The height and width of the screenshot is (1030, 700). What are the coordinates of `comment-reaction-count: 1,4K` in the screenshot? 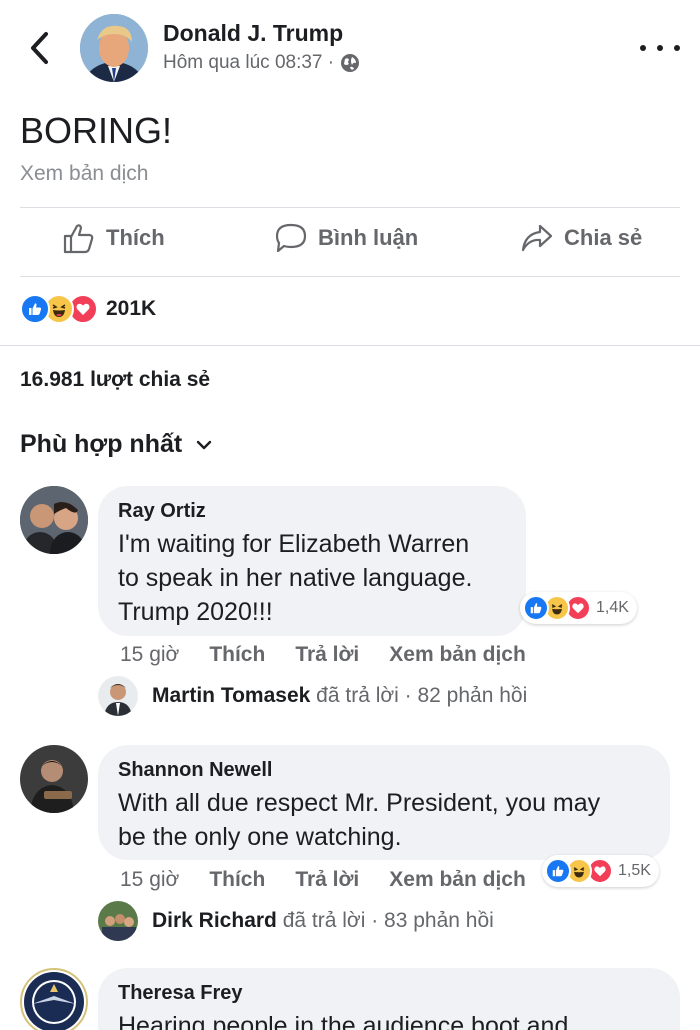 It's located at (612, 607).